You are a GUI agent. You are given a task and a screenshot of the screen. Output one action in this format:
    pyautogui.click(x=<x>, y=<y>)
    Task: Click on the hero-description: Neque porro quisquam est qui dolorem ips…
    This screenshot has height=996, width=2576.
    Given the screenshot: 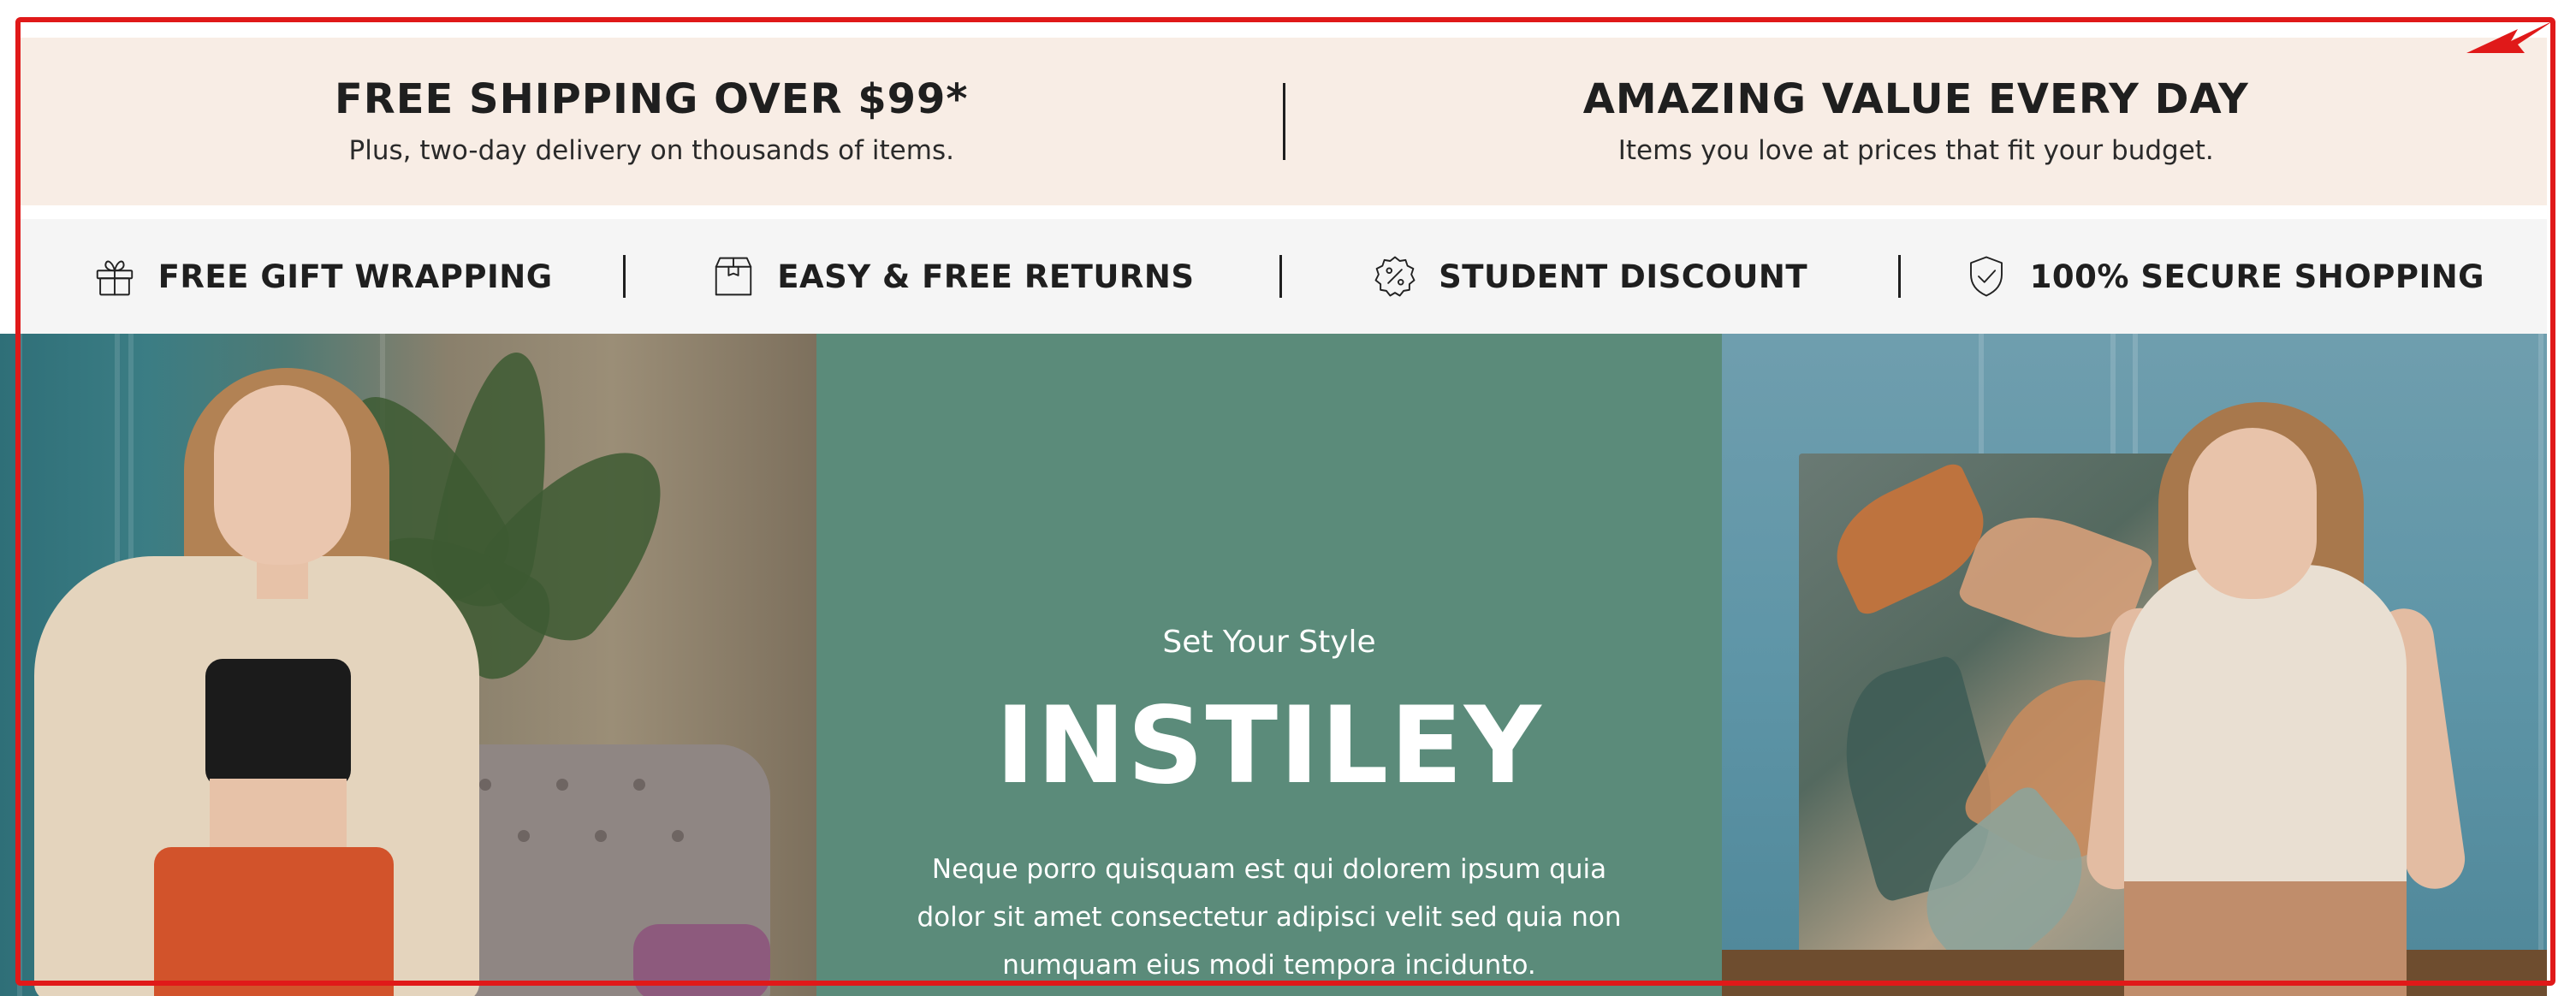 What is the action you would take?
    pyautogui.click(x=1269, y=917)
    